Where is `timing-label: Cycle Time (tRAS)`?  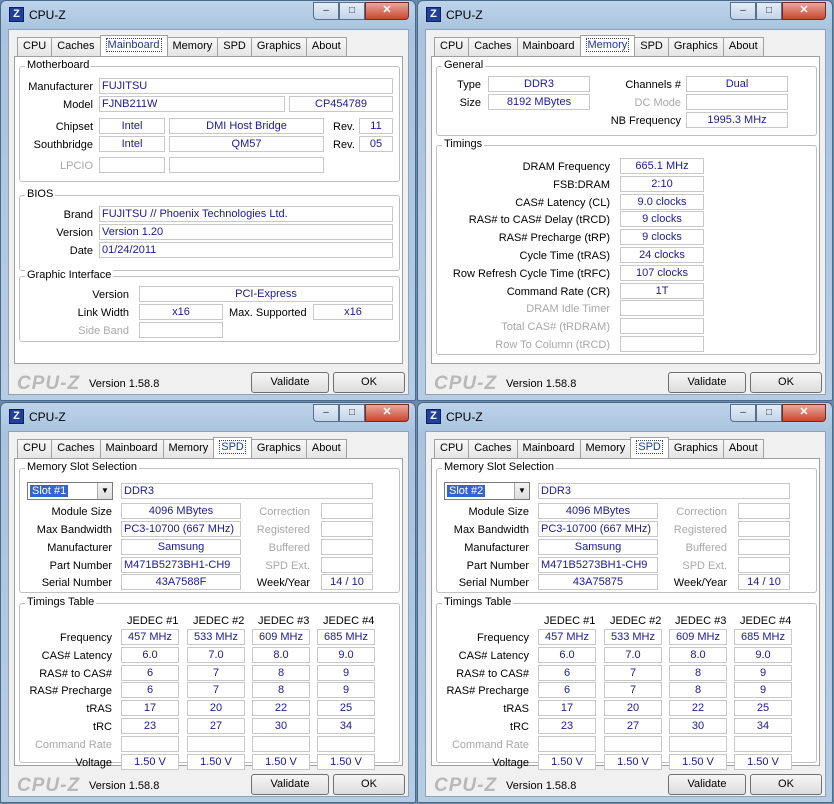
timing-label: Cycle Time (tRAS) is located at coordinates (564, 256).